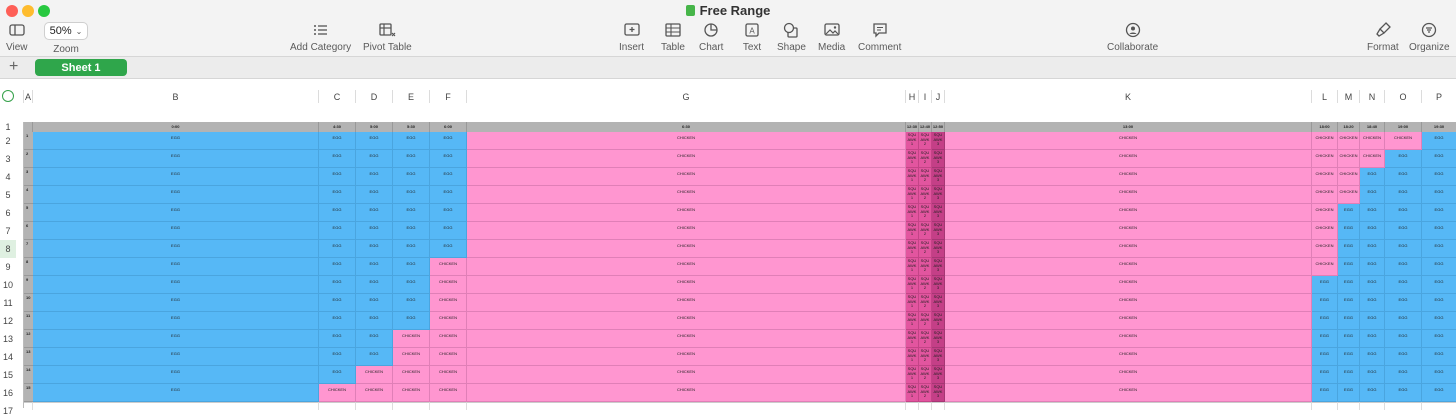  Describe the element at coordinates (1325, 127) in the screenshot. I see `time-header-cell: 18:00` at that location.